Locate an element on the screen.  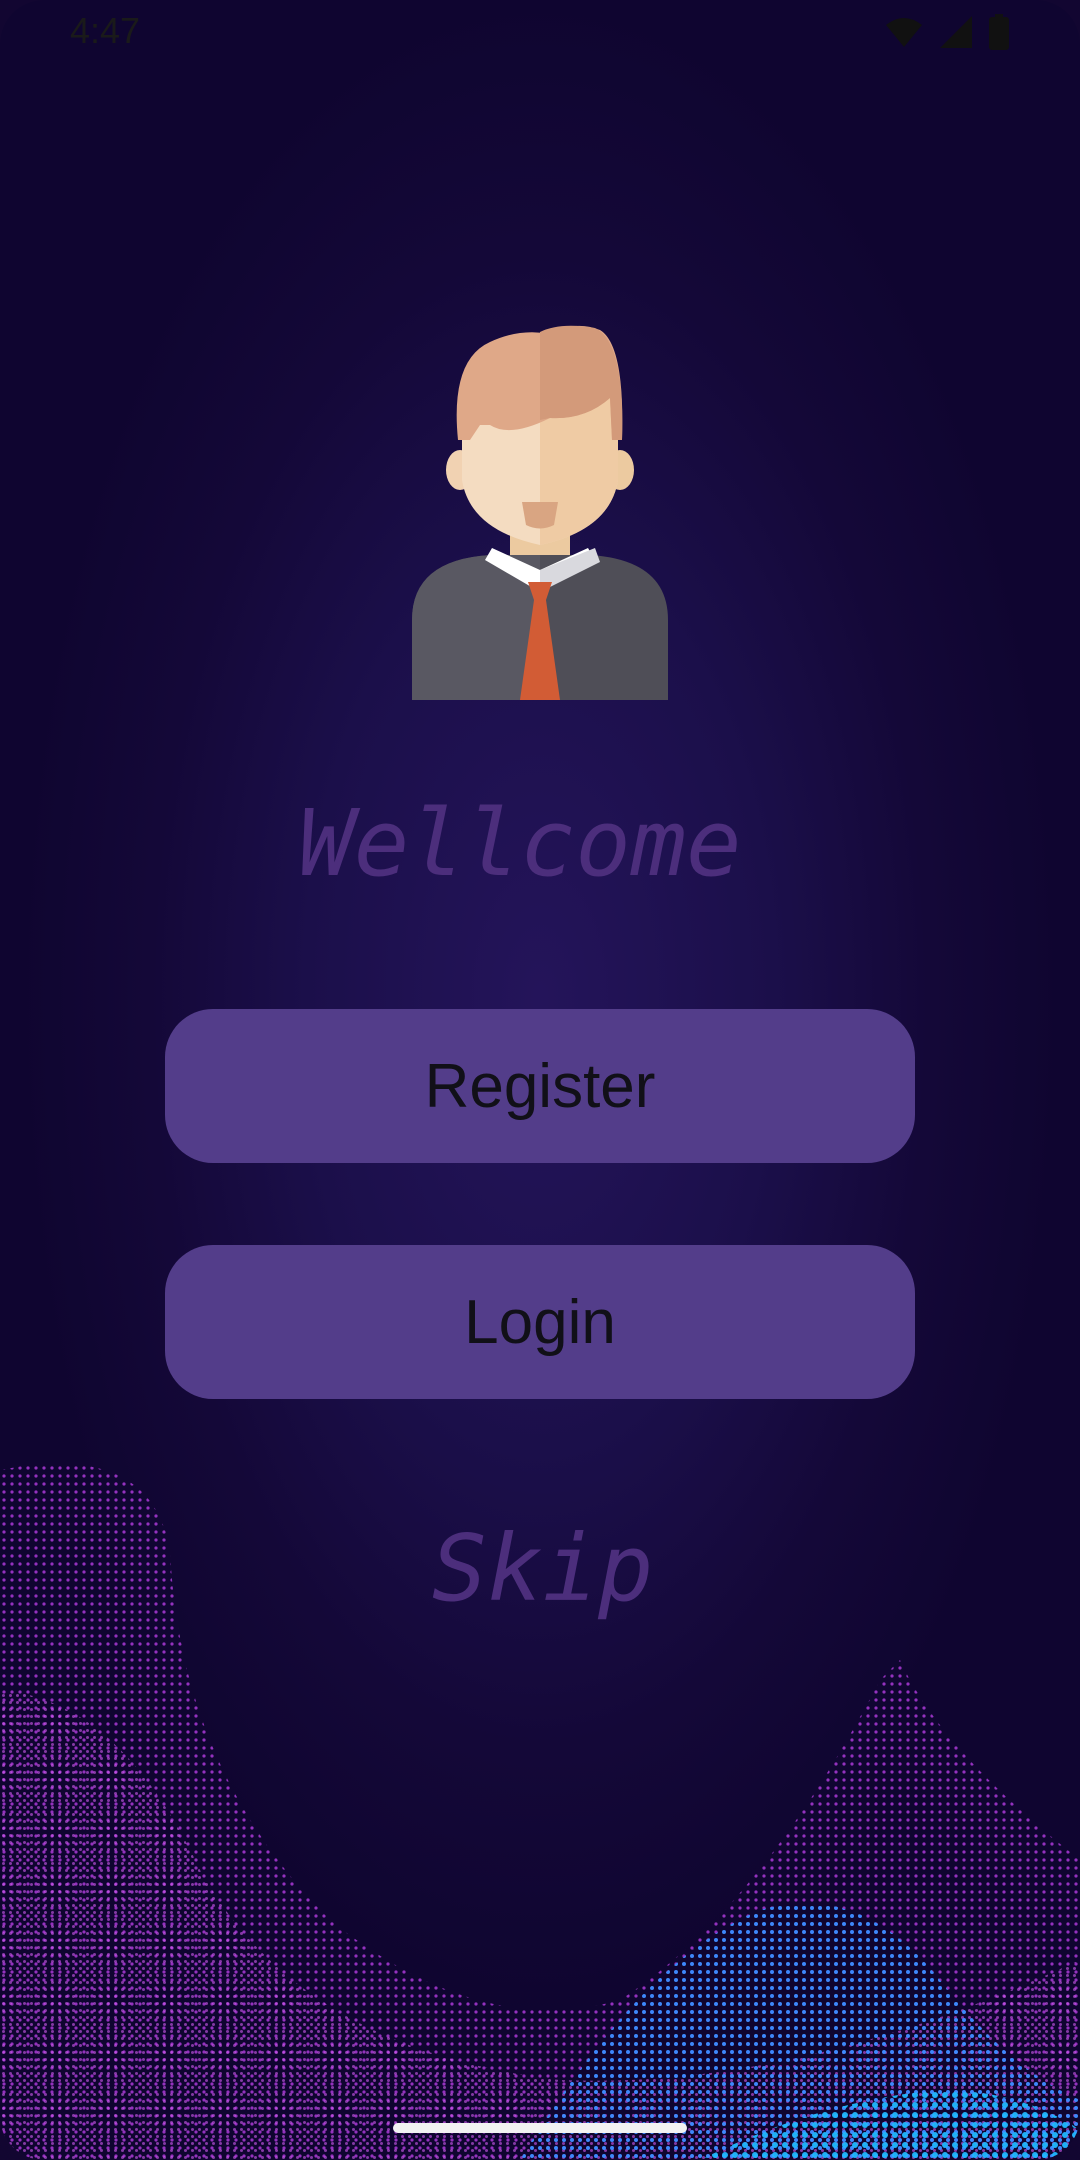
status-time: 4:47 is located at coordinates (105, 30).